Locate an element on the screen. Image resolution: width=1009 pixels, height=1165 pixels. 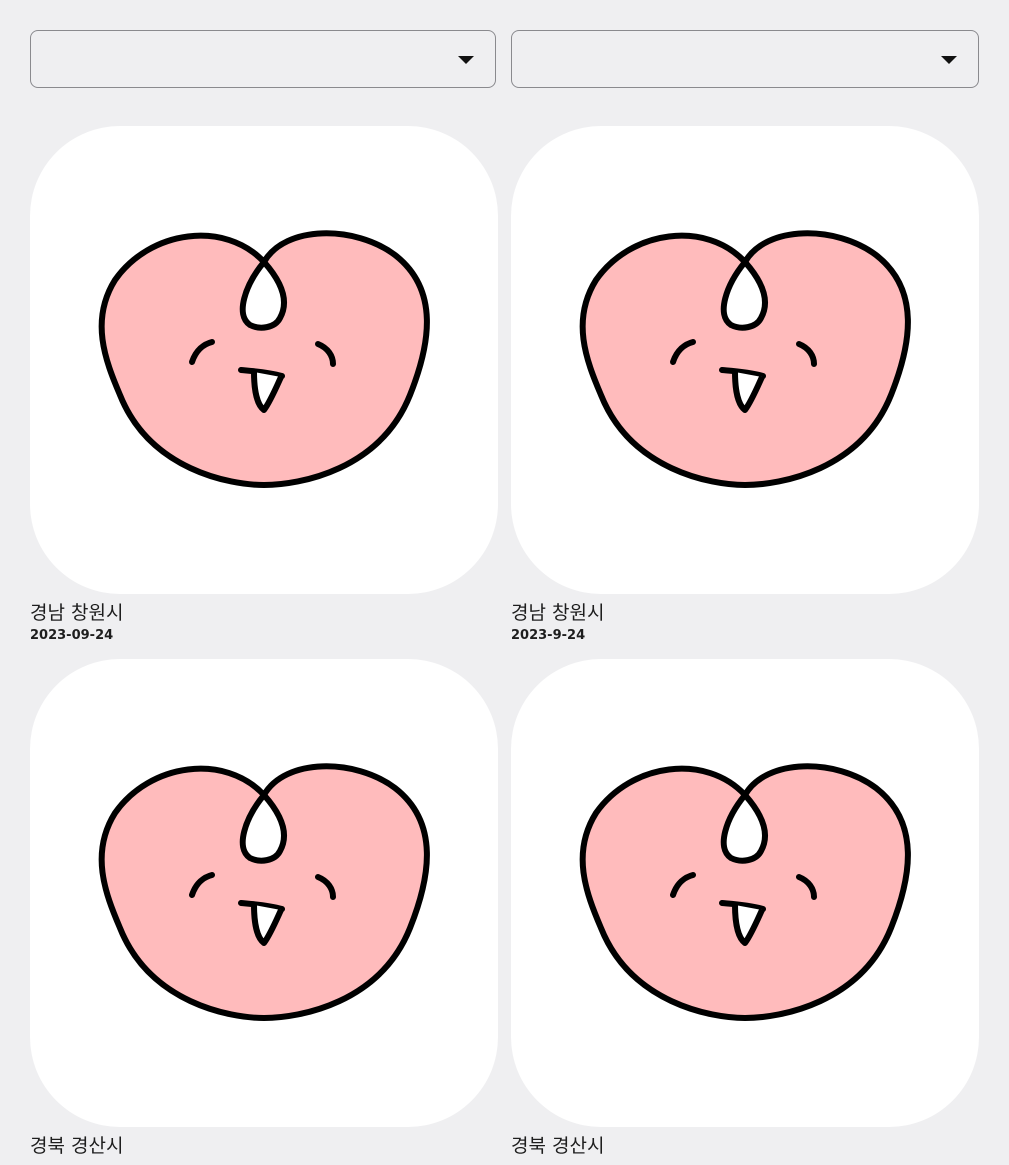
card-date: 2023-9-24 is located at coordinates (548, 635).